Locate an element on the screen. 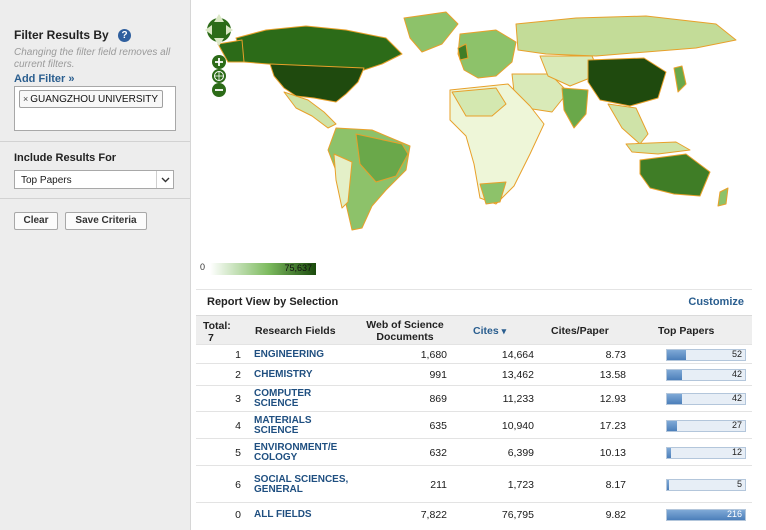 The height and width of the screenshot is (530, 766). report-header: Report View by Selection Customize is located at coordinates (474, 300).